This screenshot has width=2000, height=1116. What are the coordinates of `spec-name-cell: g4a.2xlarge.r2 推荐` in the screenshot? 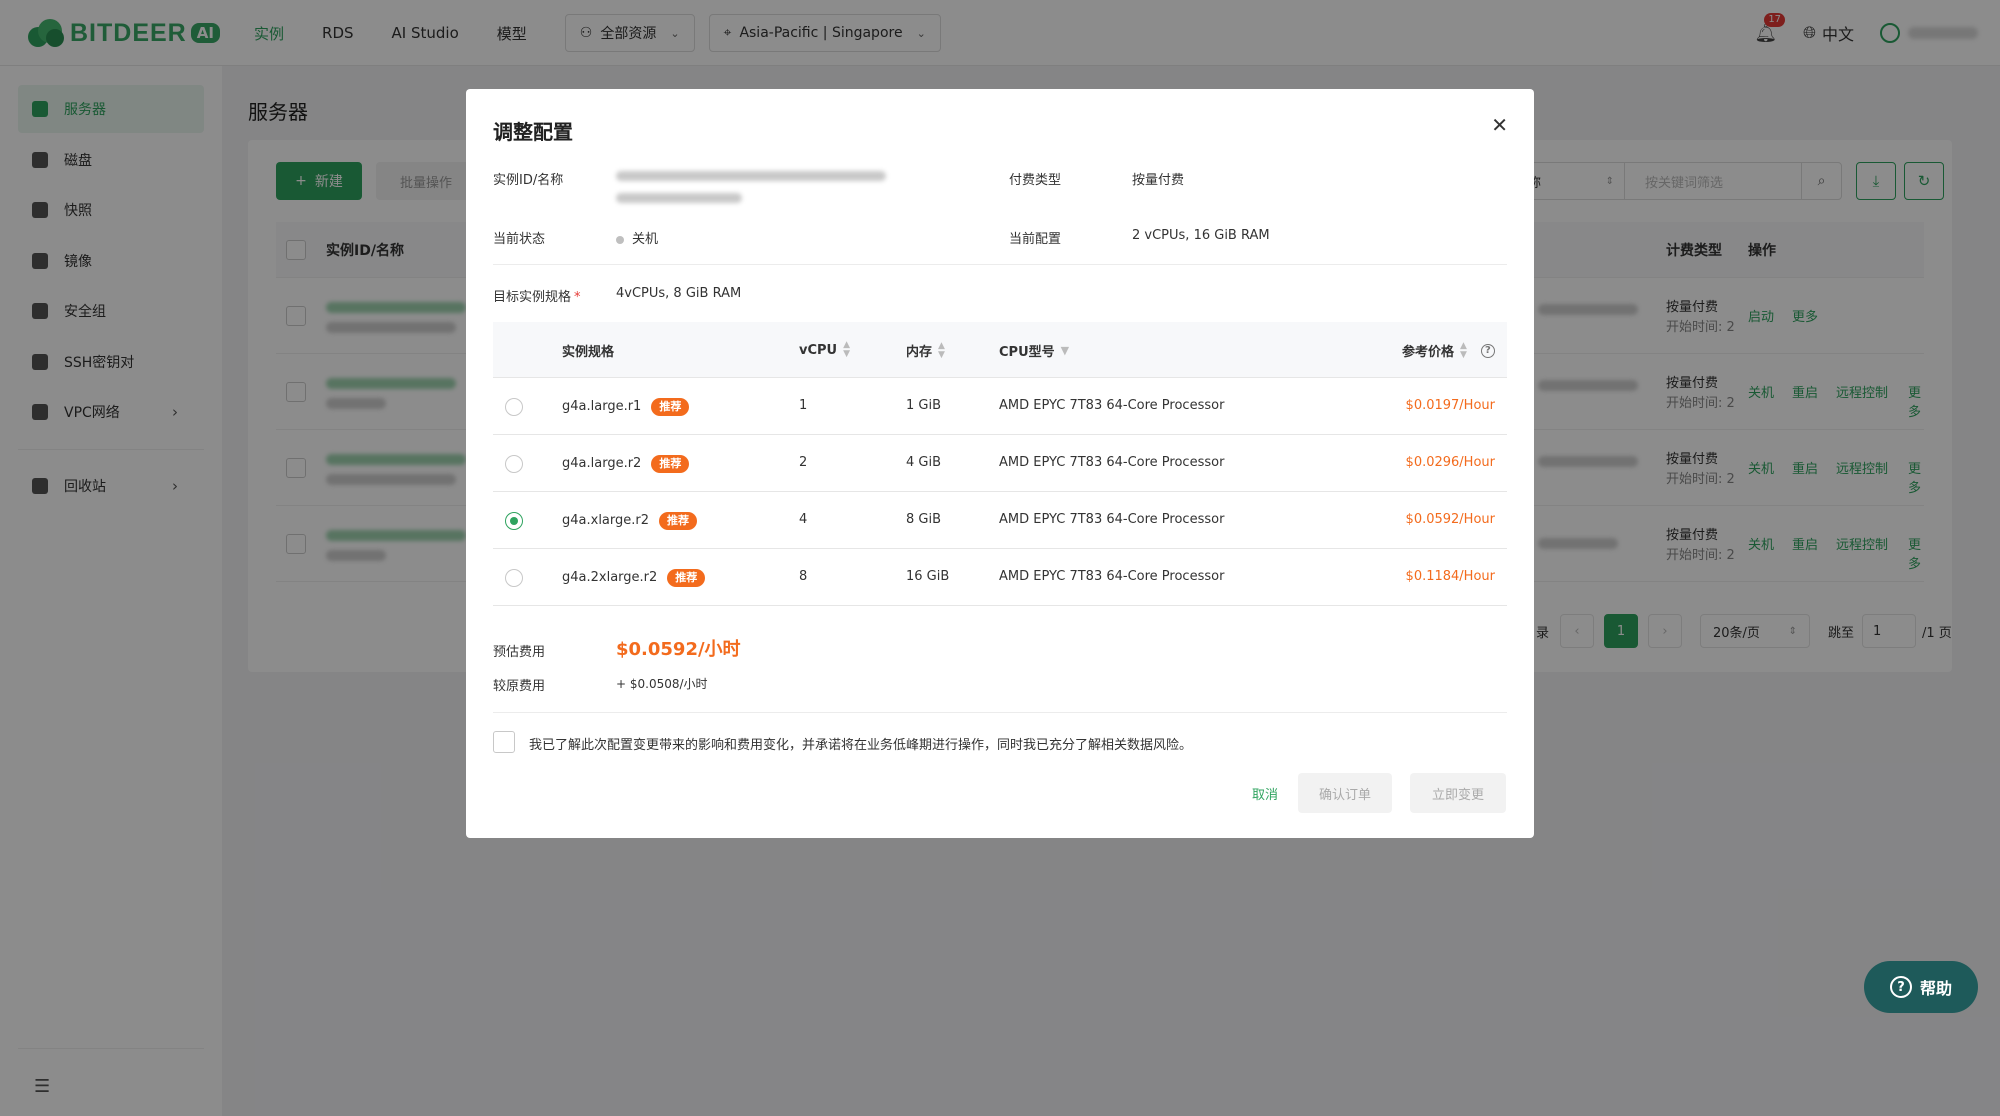 It's located at (634, 578).